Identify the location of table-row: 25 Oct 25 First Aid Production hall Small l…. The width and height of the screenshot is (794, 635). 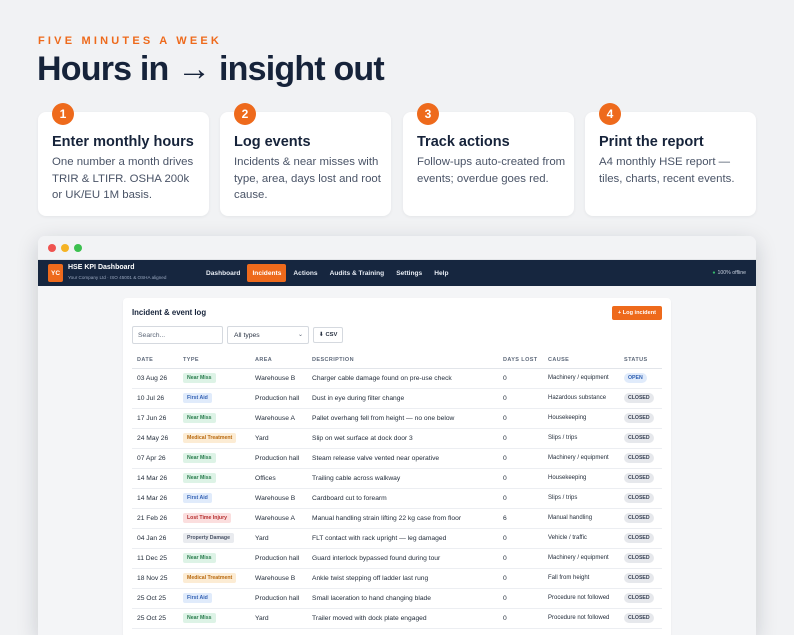
(397, 598).